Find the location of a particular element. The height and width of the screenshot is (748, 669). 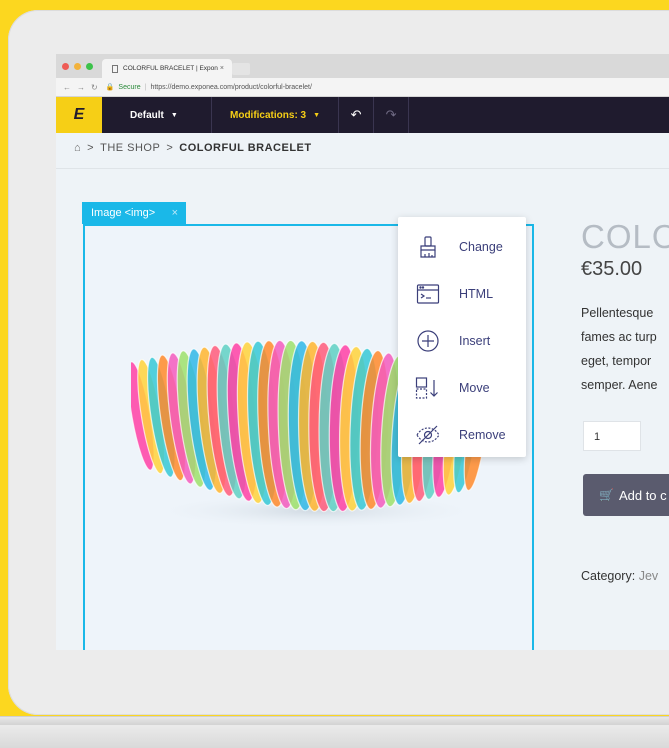

editor-toolbar: E Default ▼ Modifications: 3 ▼ ↶ ↷ is located at coordinates (362, 115).